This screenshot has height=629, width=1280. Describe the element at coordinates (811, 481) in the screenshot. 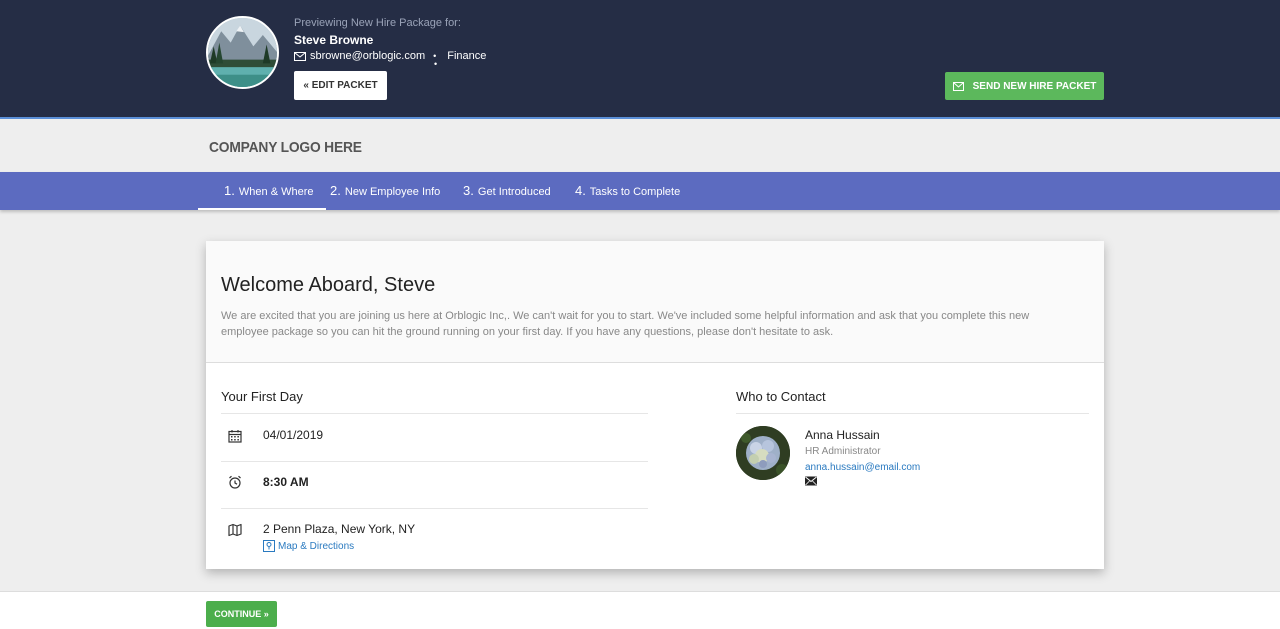

I see `envelope-icon` at that location.